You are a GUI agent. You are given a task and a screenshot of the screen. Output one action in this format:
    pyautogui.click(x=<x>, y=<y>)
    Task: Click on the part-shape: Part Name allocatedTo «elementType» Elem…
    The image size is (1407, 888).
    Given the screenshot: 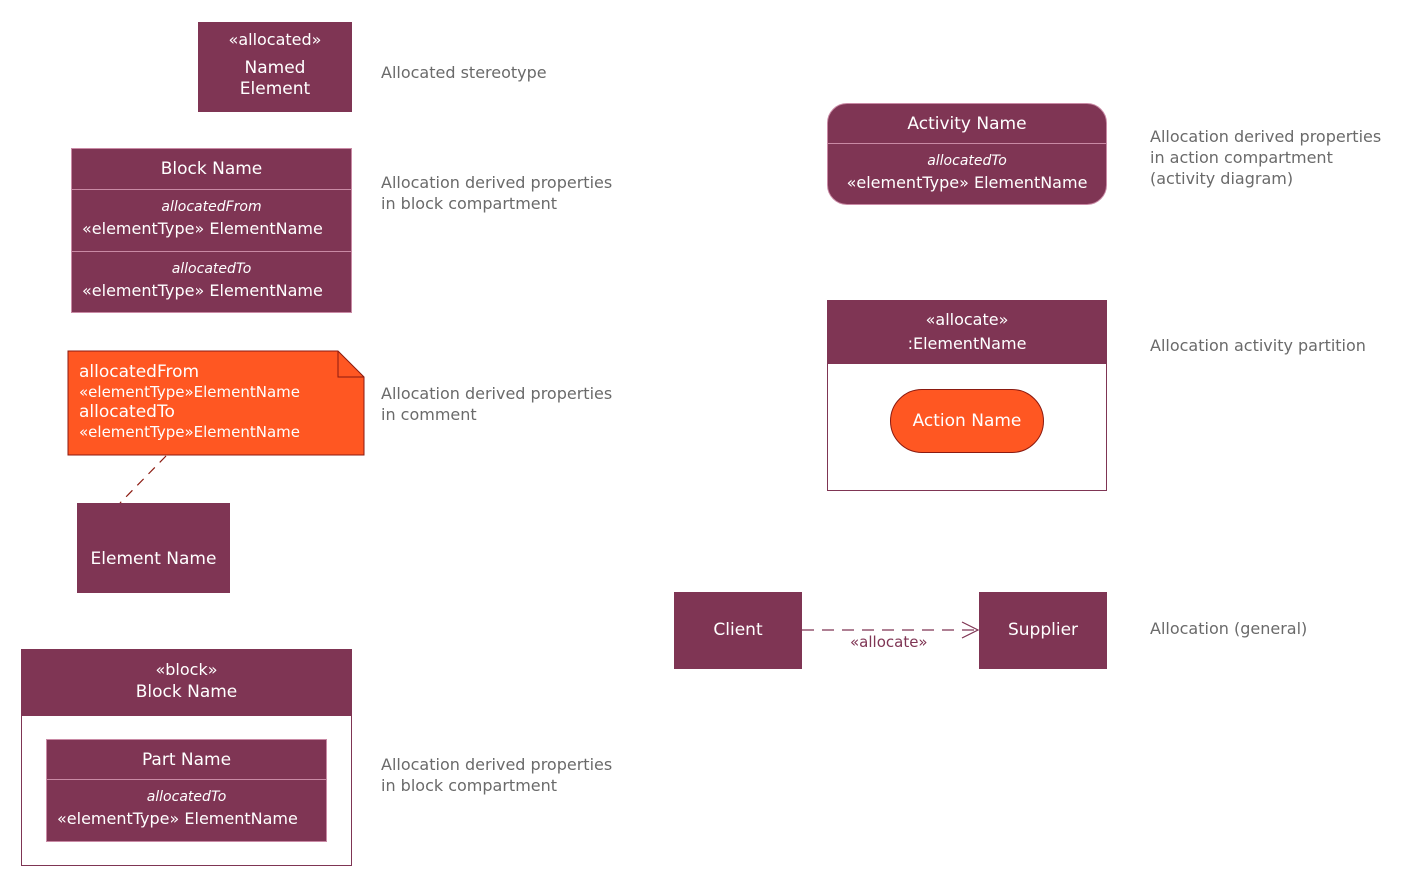 What is the action you would take?
    pyautogui.click(x=186, y=790)
    